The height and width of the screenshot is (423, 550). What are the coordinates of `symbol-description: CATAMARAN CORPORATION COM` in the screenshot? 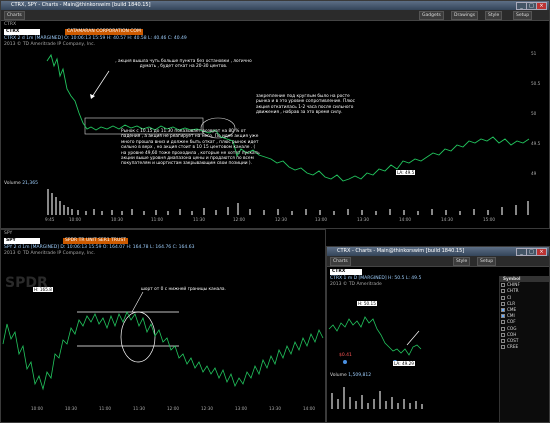 It's located at (104, 32).